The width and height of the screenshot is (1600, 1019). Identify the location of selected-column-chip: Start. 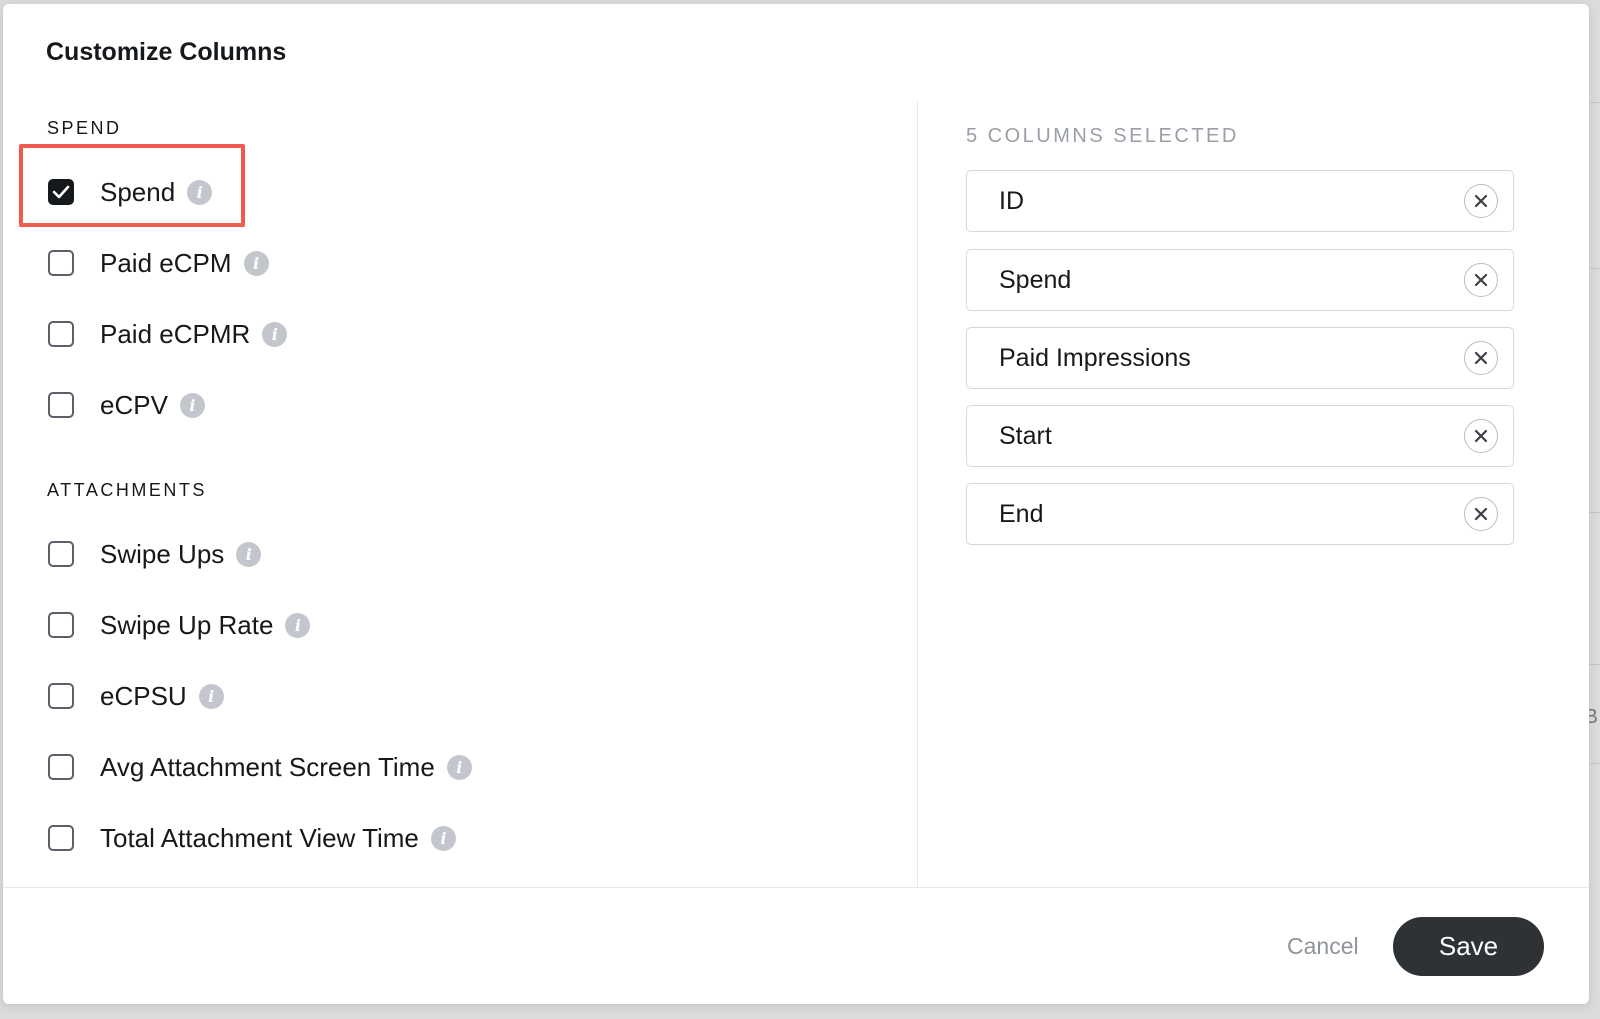
(1240, 436).